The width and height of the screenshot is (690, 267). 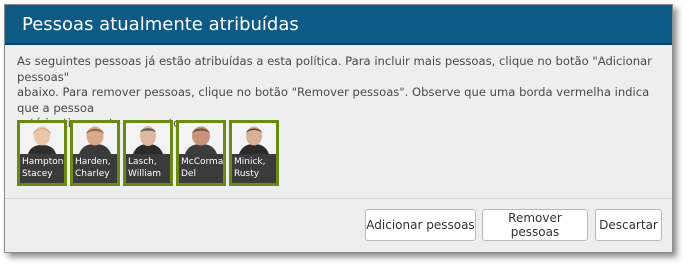 I want to click on discard-button: Descartar, so click(x=628, y=225).